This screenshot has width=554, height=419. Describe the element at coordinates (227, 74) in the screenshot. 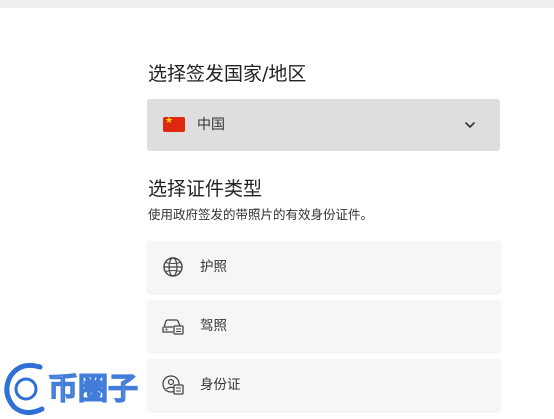

I see `country-section-title: 选择签发国家/地区` at that location.